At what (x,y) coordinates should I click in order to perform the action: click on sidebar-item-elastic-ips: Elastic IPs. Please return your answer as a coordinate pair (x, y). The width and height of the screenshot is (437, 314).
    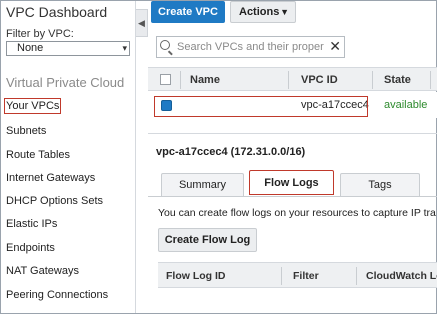
    Looking at the image, I should click on (31, 224).